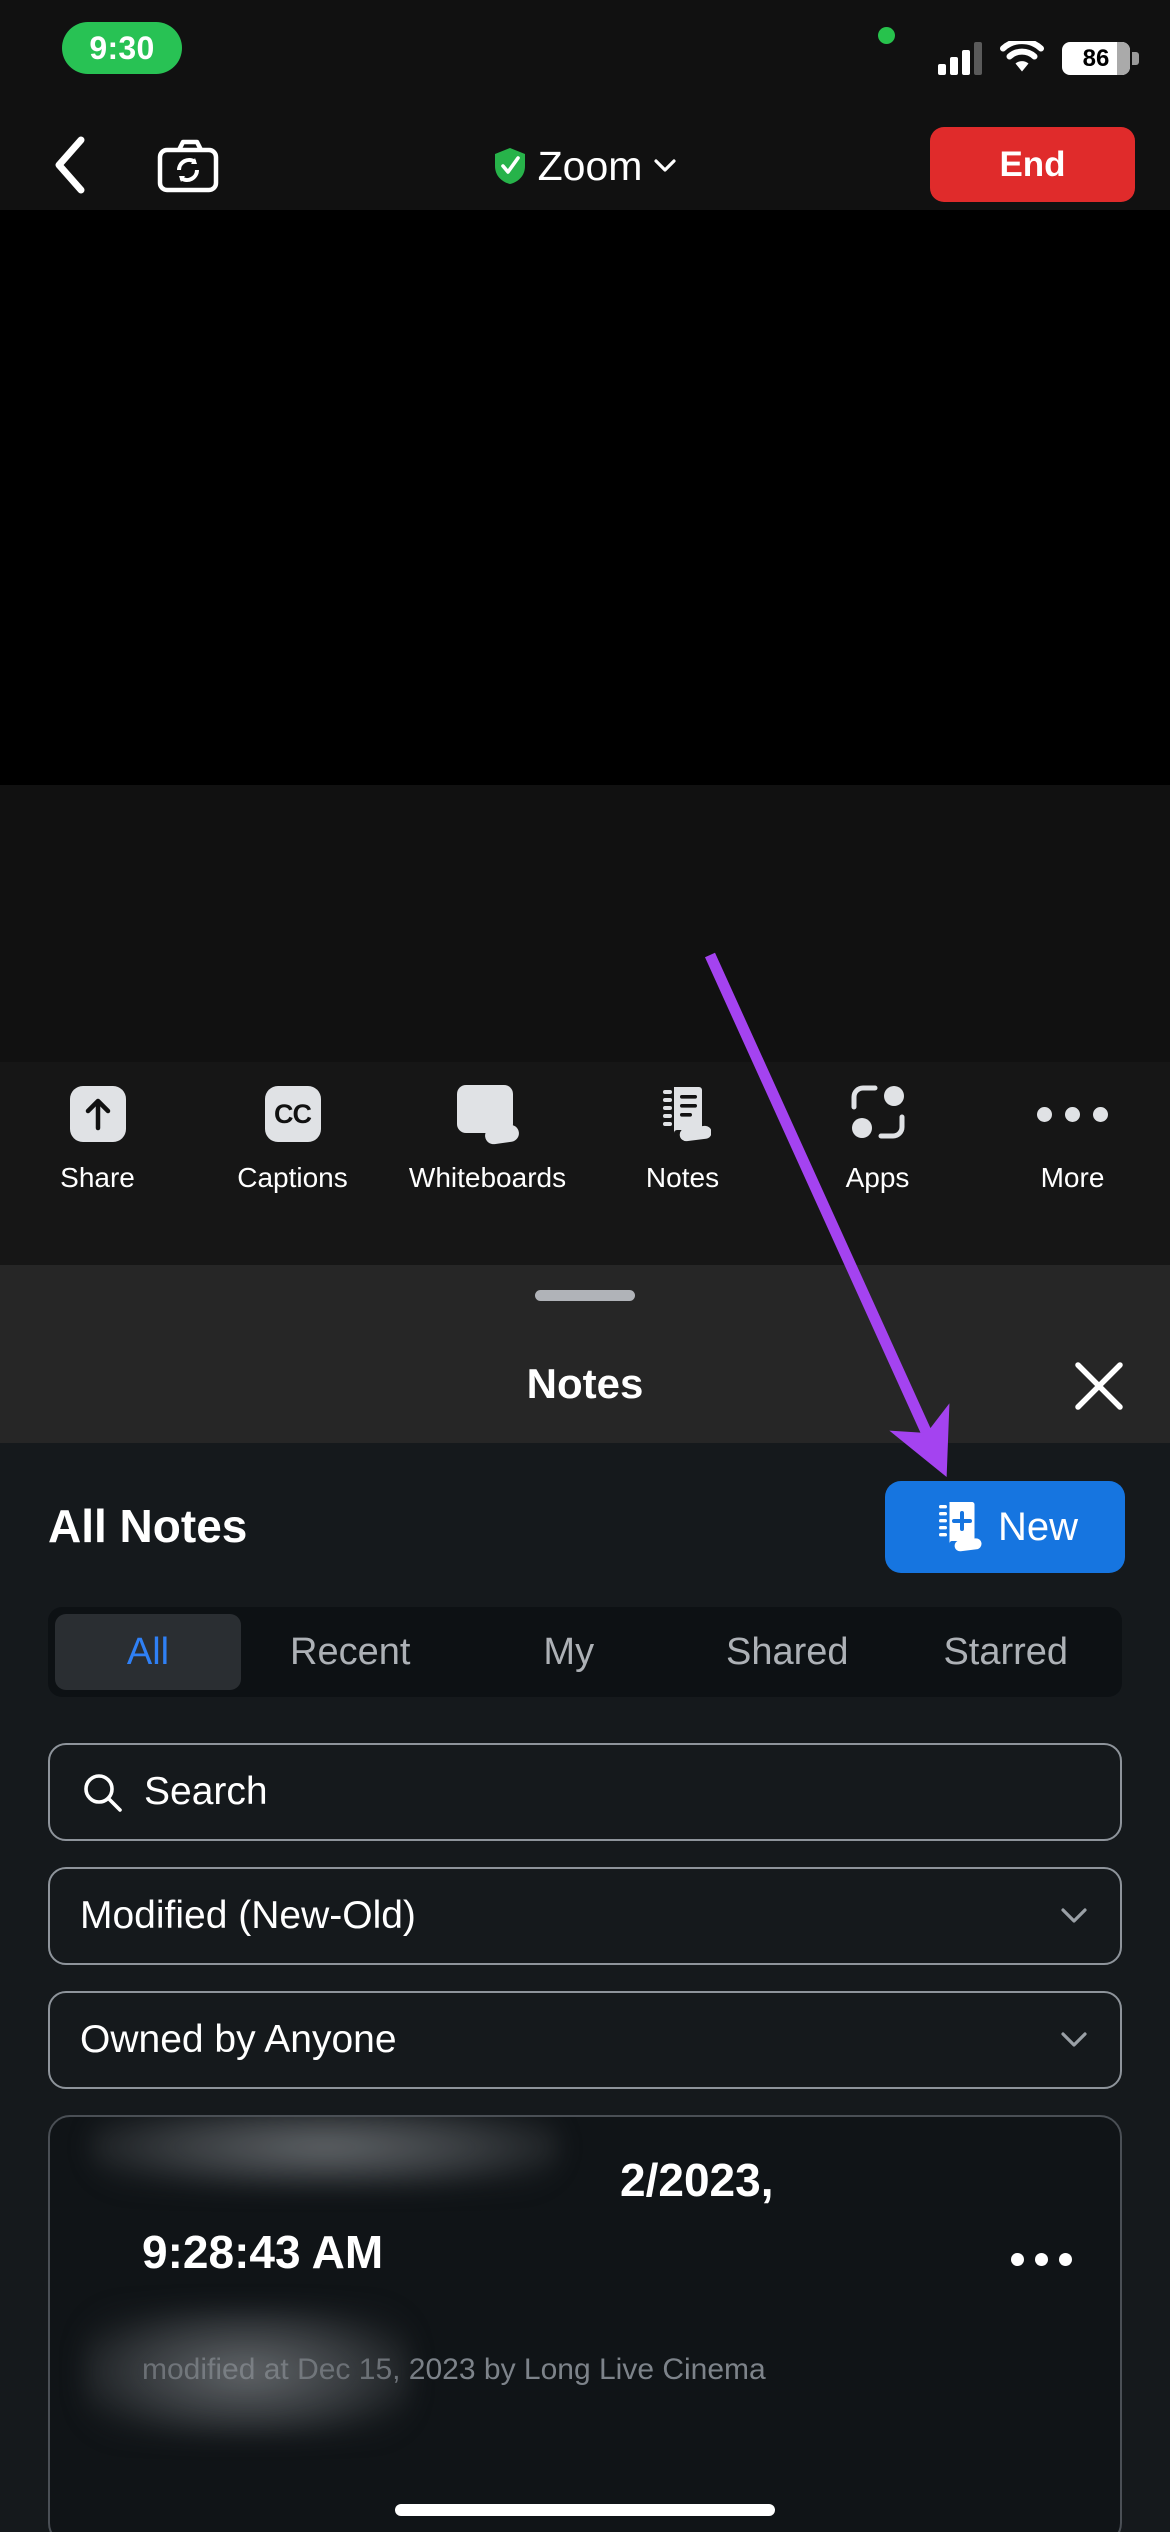 The height and width of the screenshot is (2532, 1170). What do you see at coordinates (1038, 1526) in the screenshot?
I see `new-note-label: New` at bounding box center [1038, 1526].